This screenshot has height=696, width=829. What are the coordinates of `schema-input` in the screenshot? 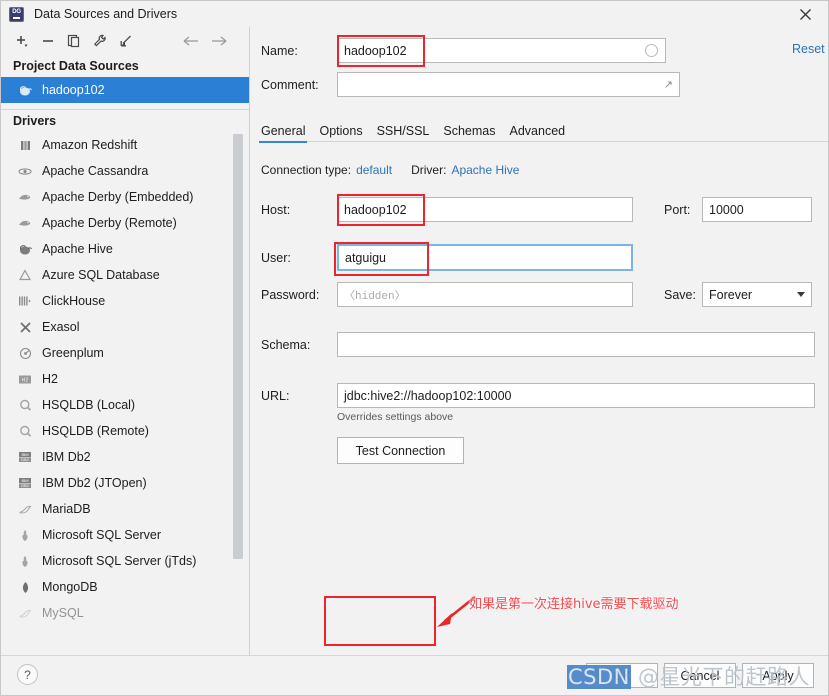 It's located at (576, 344).